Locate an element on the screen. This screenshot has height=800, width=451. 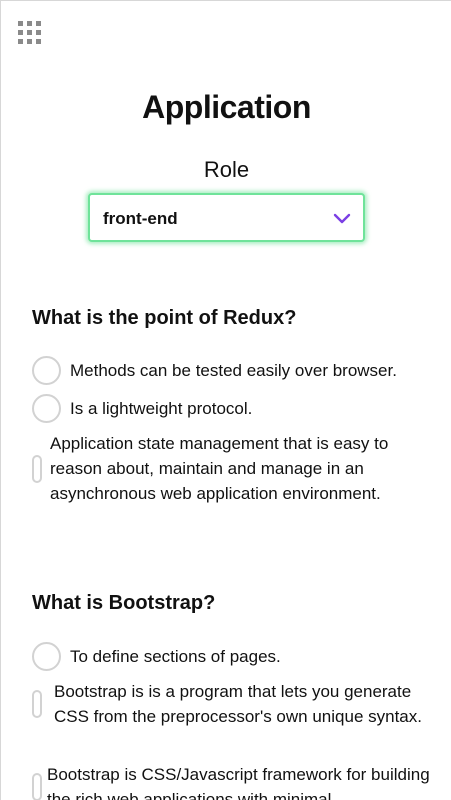
answer-option: Is a lightweight protocol. is located at coordinates (142, 408).